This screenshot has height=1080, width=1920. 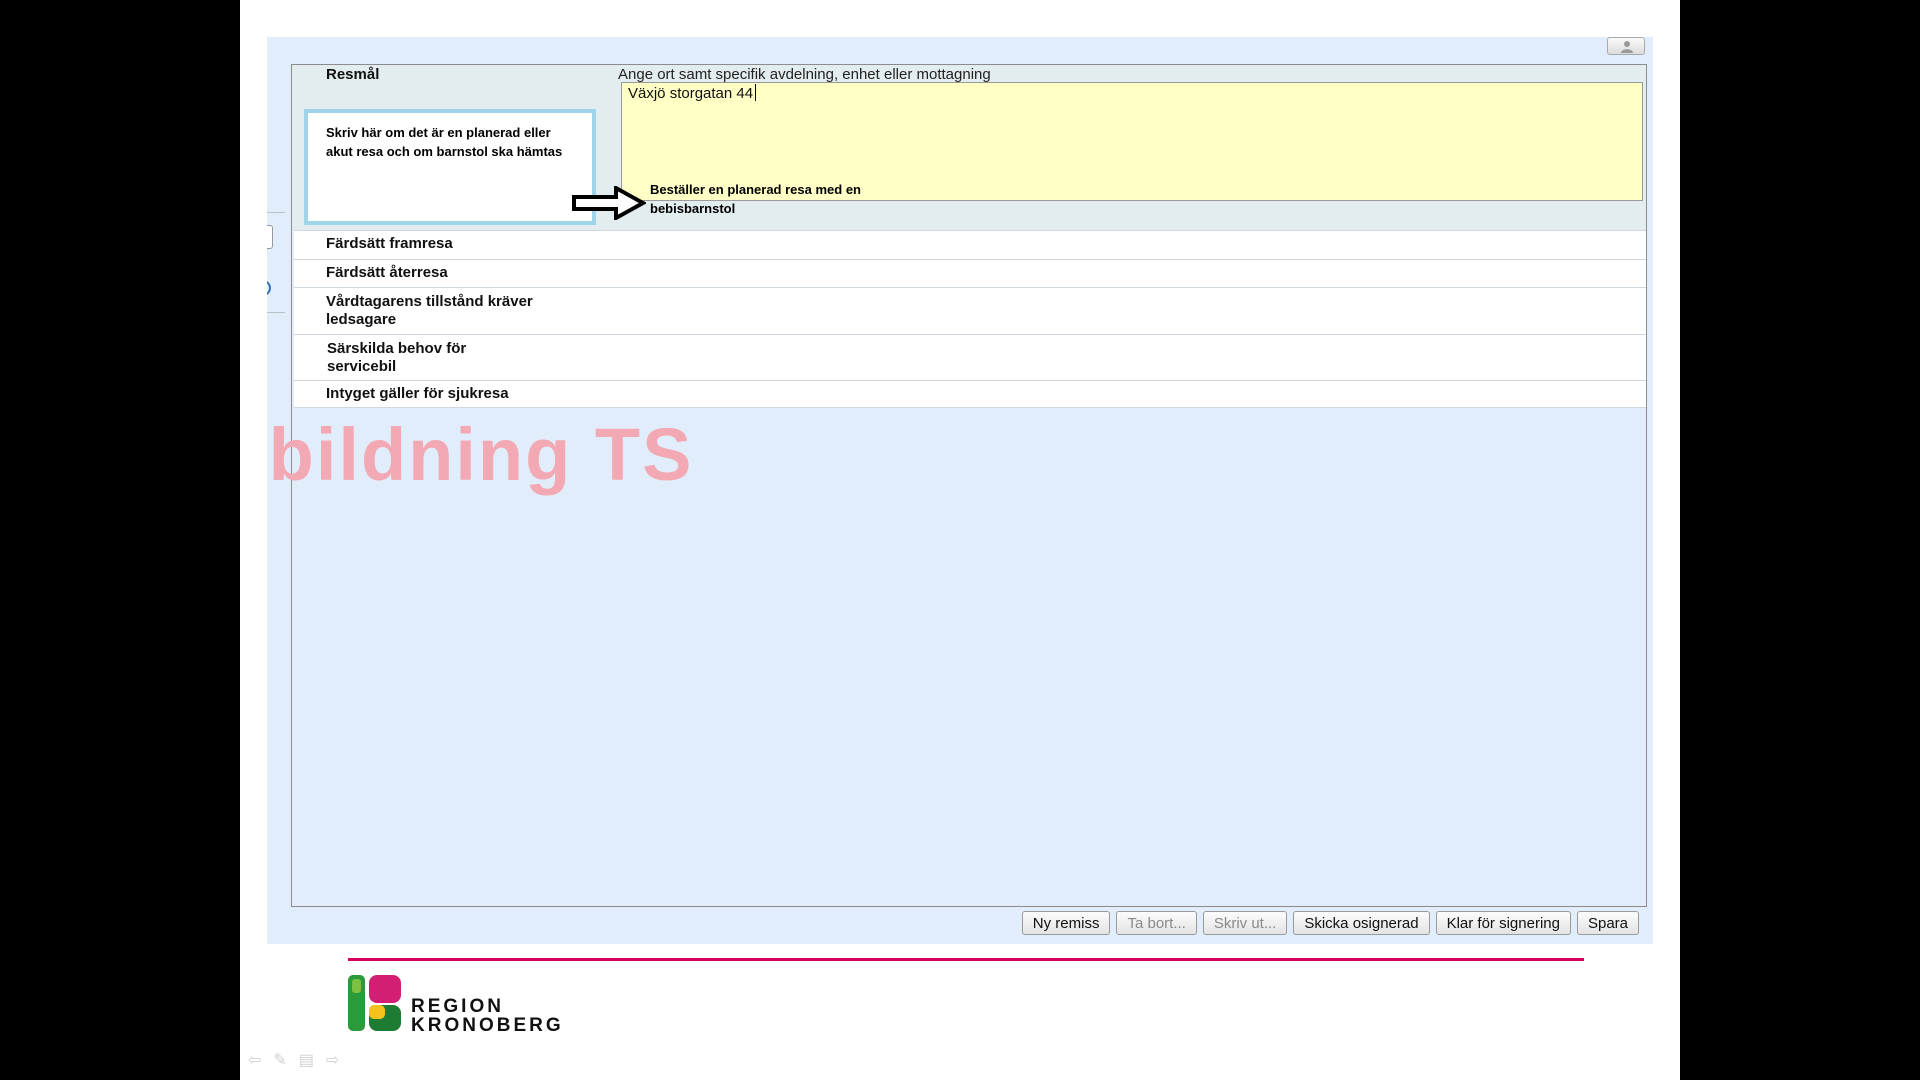 I want to click on logo-line-2: KRONOBERG, so click(x=487, y=1025).